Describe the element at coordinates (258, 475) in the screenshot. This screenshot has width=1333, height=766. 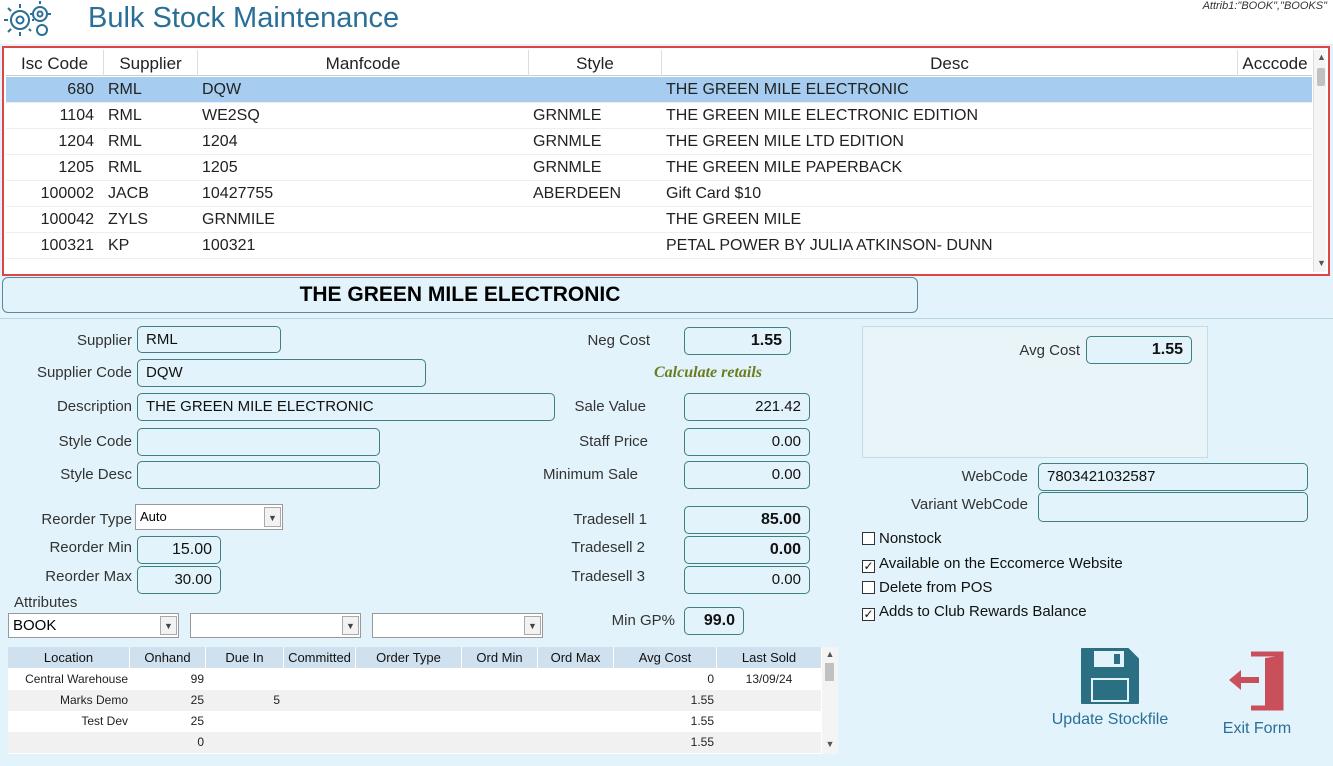
I see `style-desc-field` at that location.